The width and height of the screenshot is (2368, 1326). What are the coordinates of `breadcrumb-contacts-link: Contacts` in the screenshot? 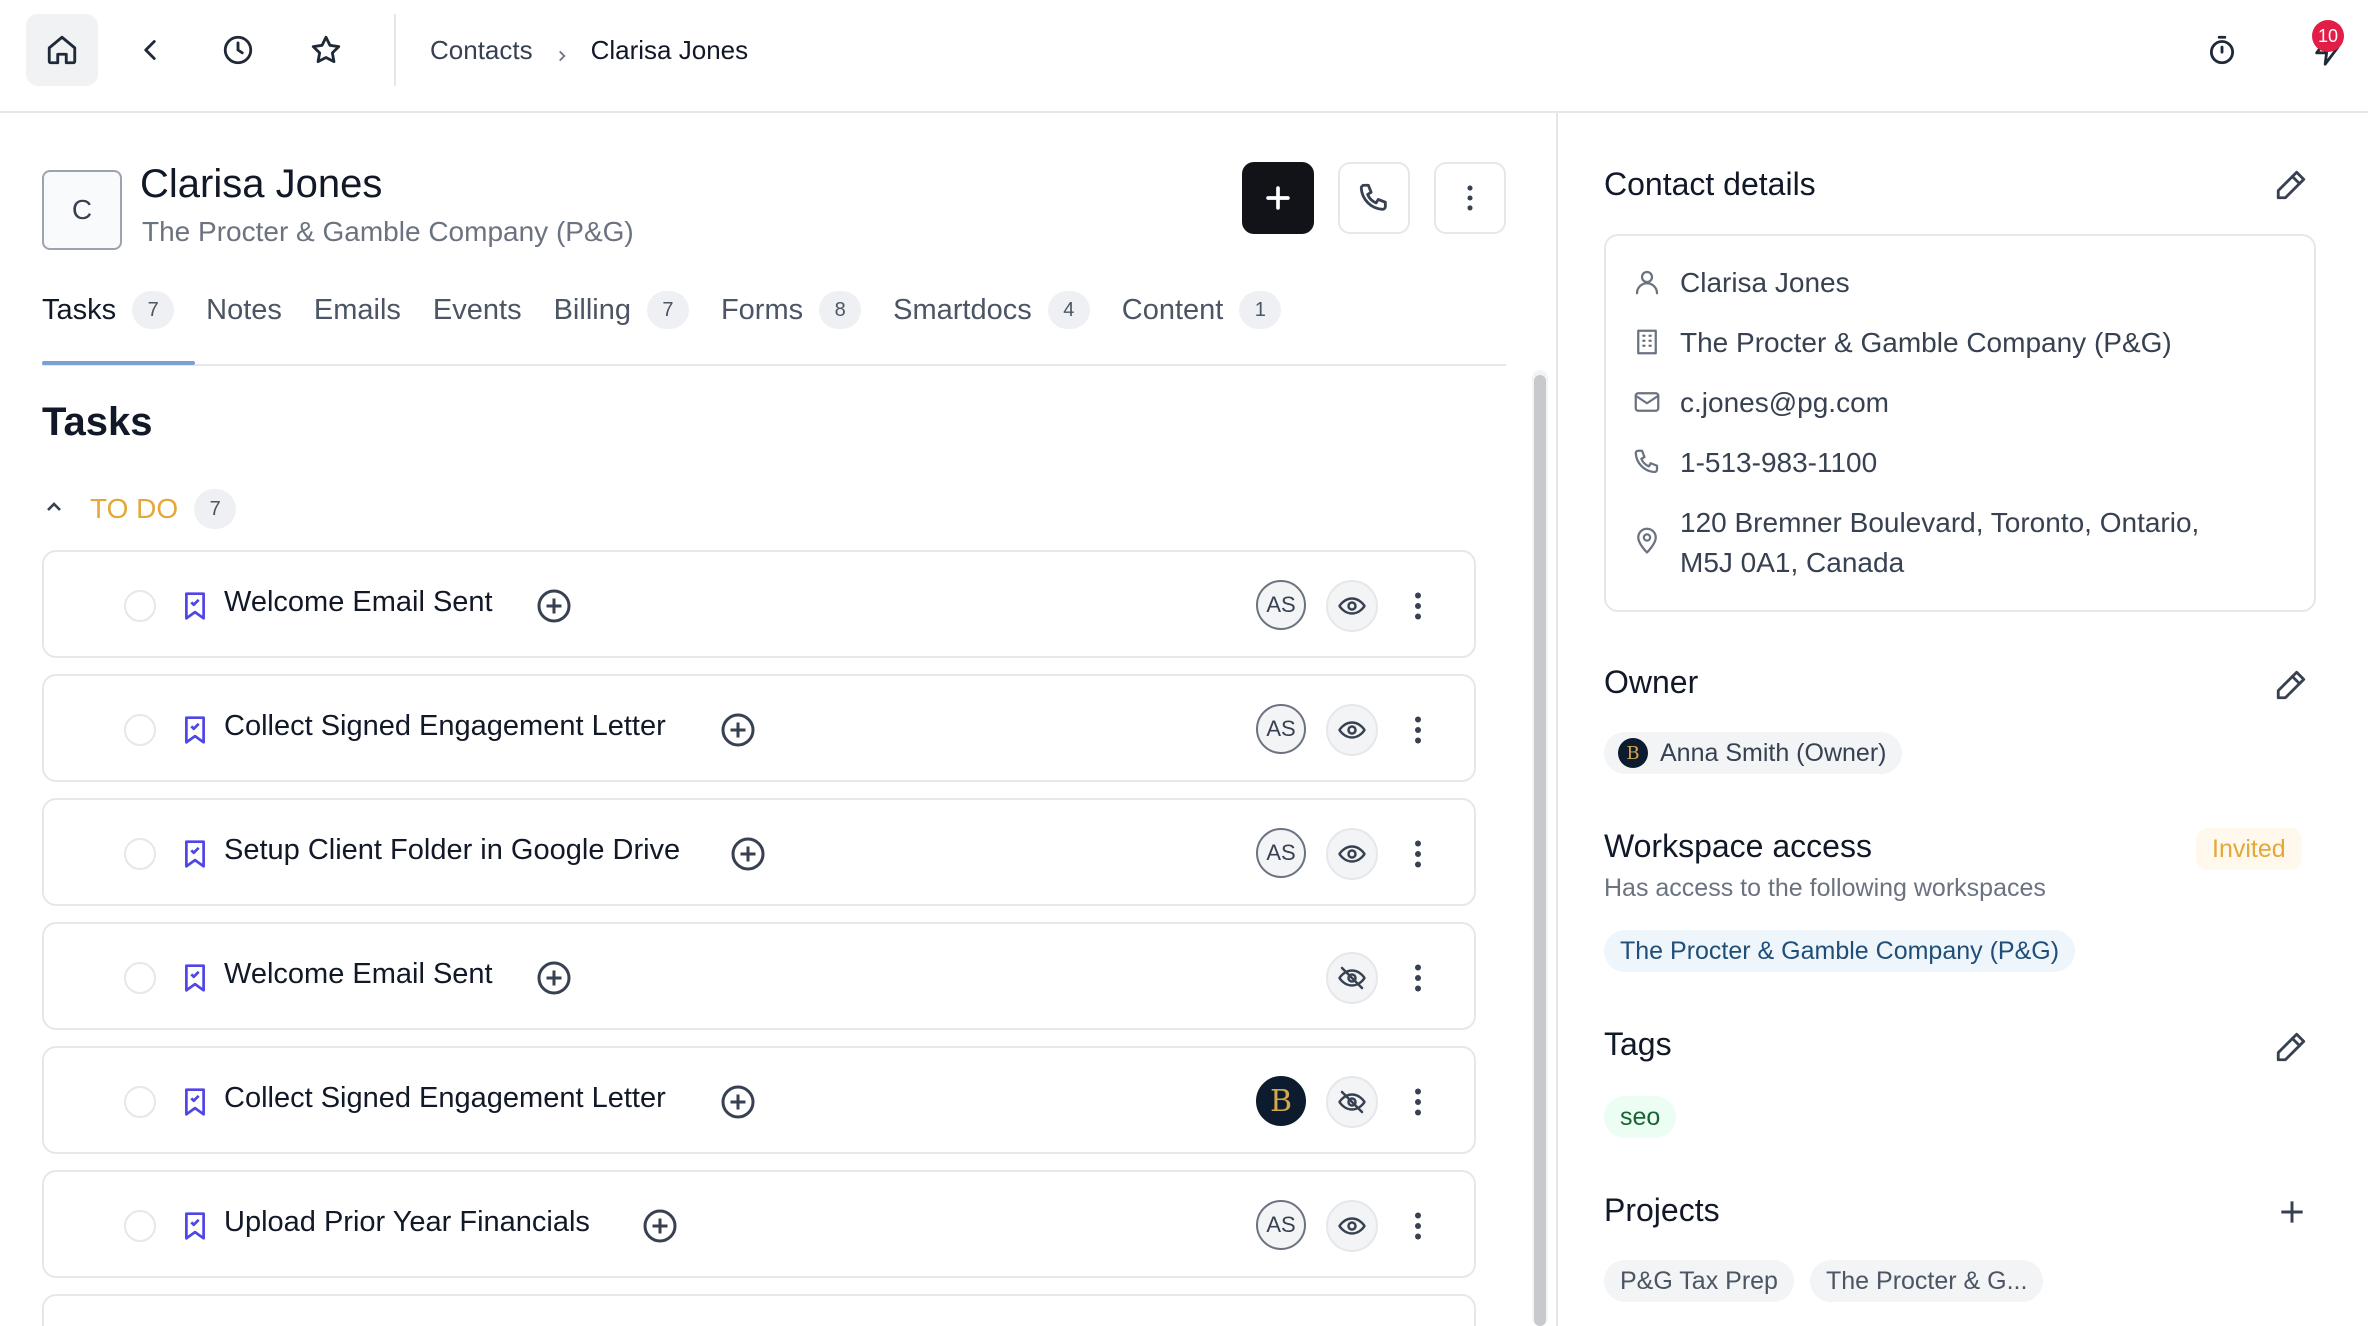 It's located at (481, 50).